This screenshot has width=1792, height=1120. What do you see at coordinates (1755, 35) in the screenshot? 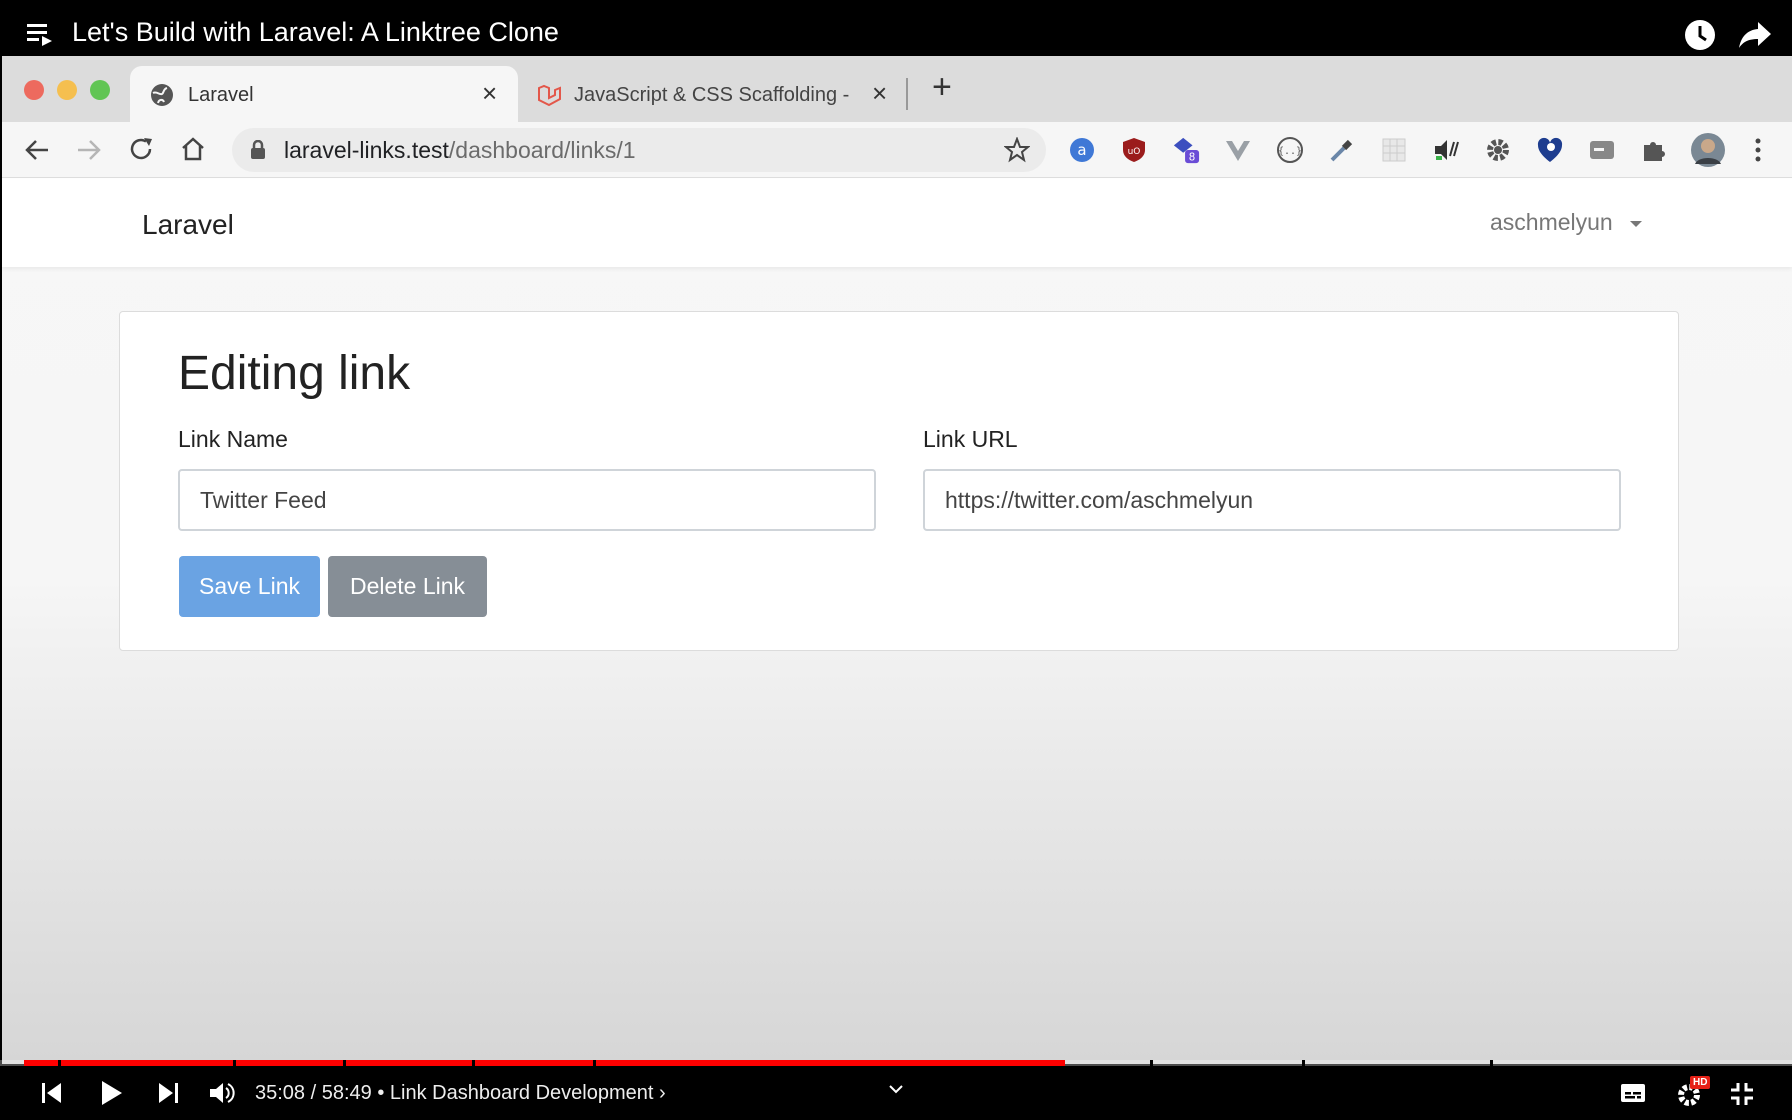
I see `share-icon` at bounding box center [1755, 35].